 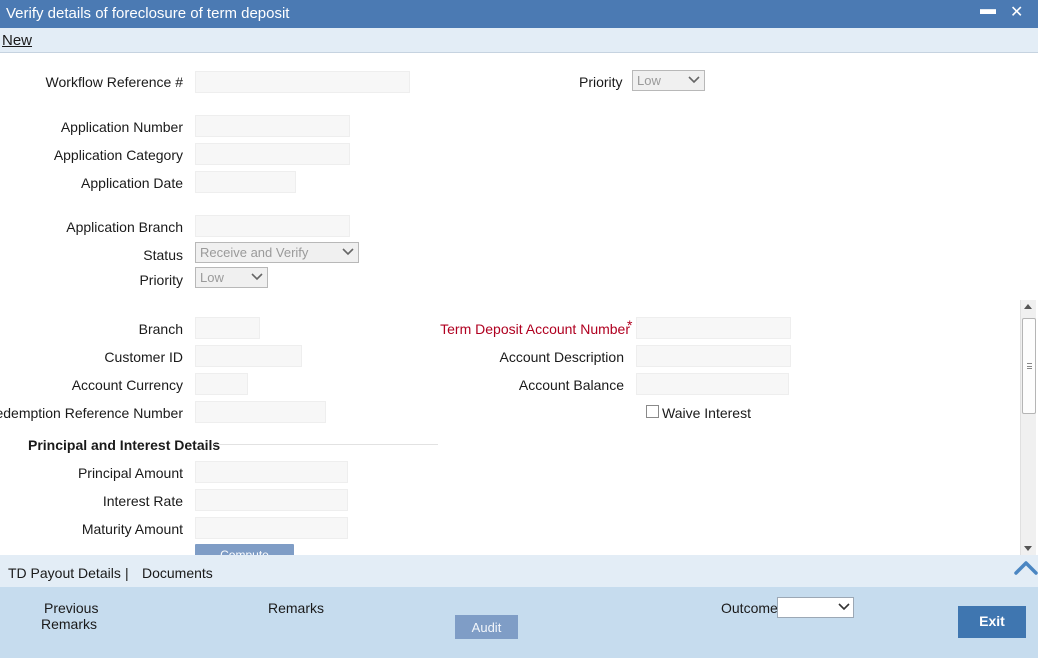 I want to click on priority-label: Priority, so click(x=161, y=280).